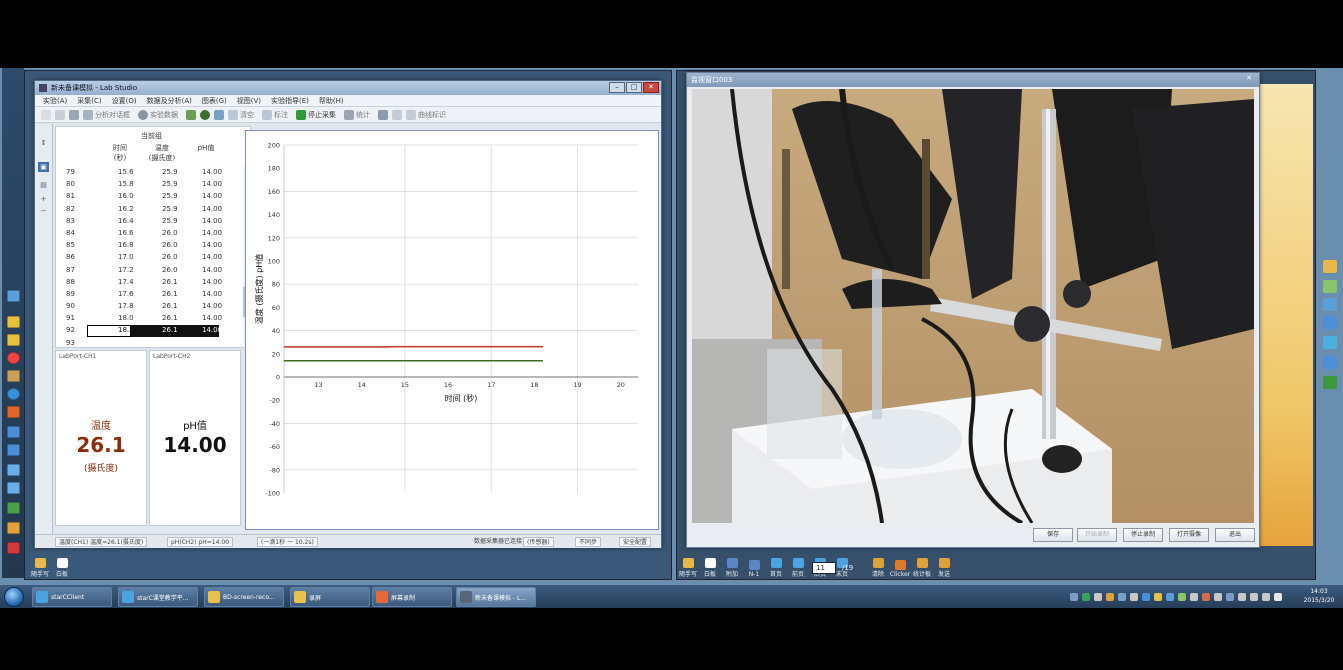  Describe the element at coordinates (124, 101) in the screenshot. I see `menu-item: 设置(O)` at that location.